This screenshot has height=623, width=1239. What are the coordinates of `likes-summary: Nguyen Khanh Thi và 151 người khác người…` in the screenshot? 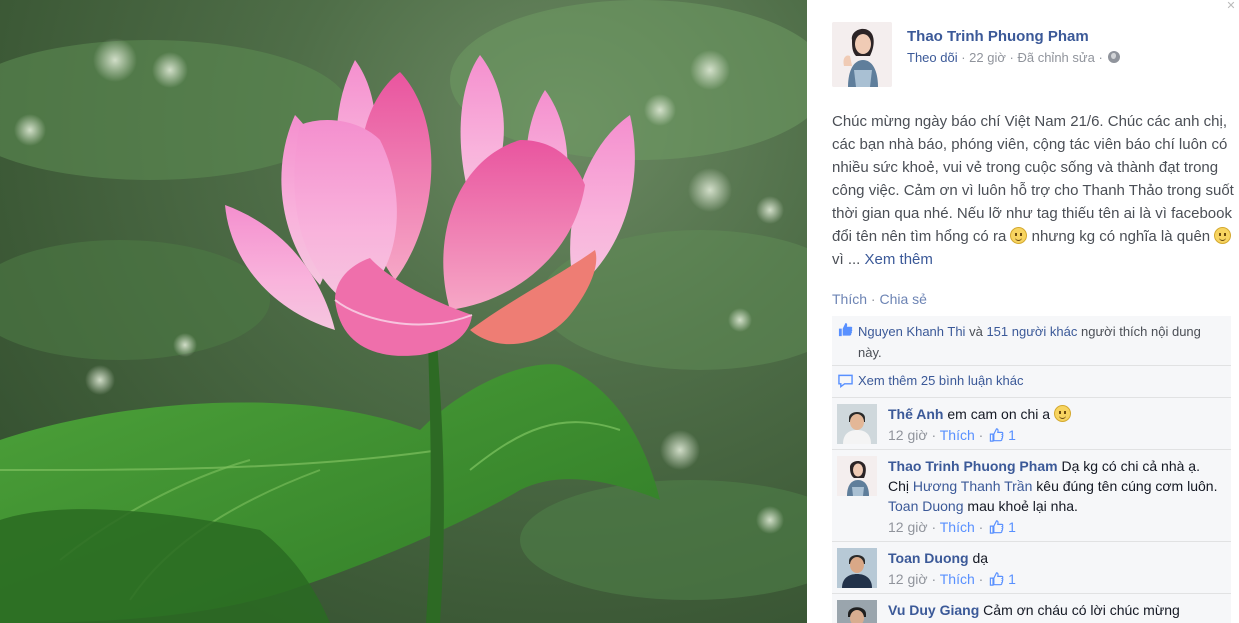 It's located at (1031, 341).